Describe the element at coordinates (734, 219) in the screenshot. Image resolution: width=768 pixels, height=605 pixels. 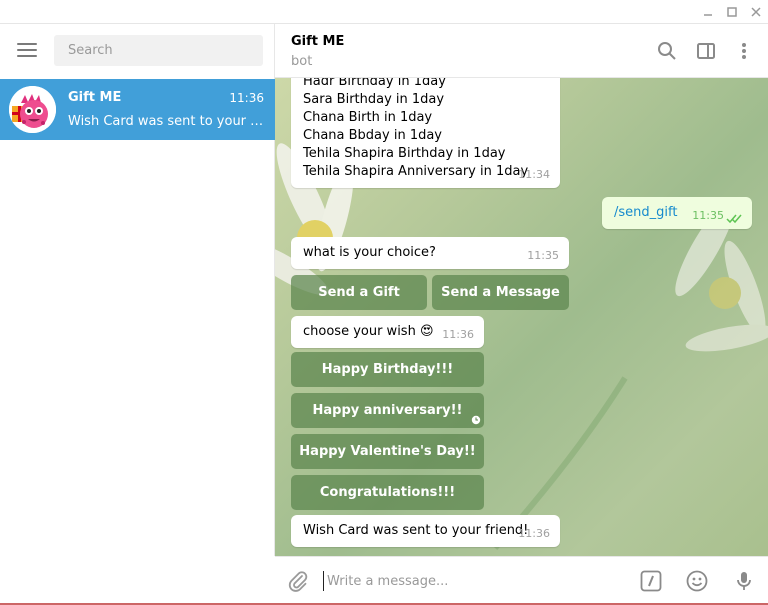
I see `double-check-icon` at that location.